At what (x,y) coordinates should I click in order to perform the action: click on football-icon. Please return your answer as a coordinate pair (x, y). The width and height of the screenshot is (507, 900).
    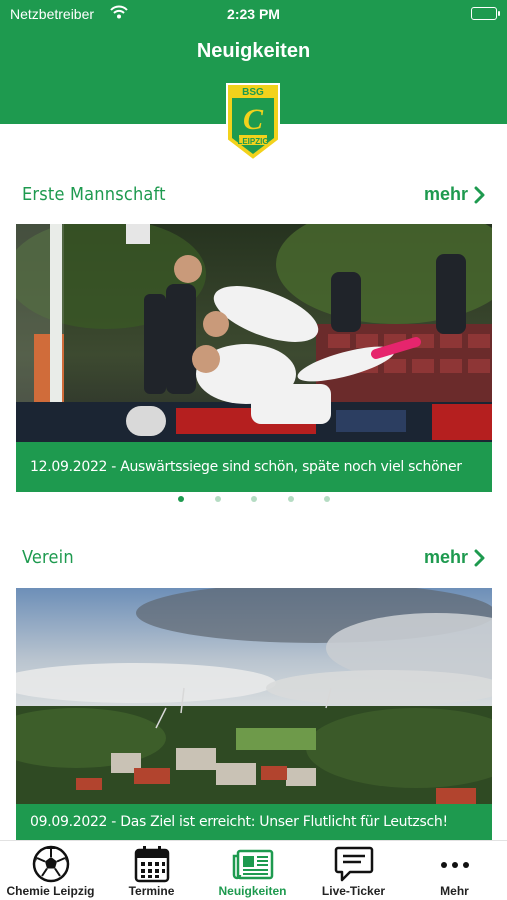
    Looking at the image, I should click on (50, 864).